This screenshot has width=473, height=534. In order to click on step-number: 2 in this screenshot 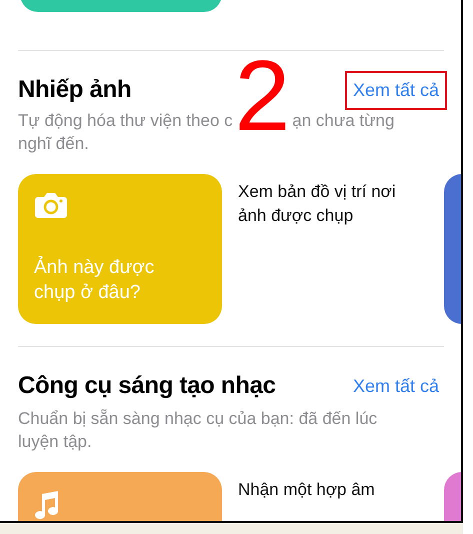, I will do `click(262, 96)`.